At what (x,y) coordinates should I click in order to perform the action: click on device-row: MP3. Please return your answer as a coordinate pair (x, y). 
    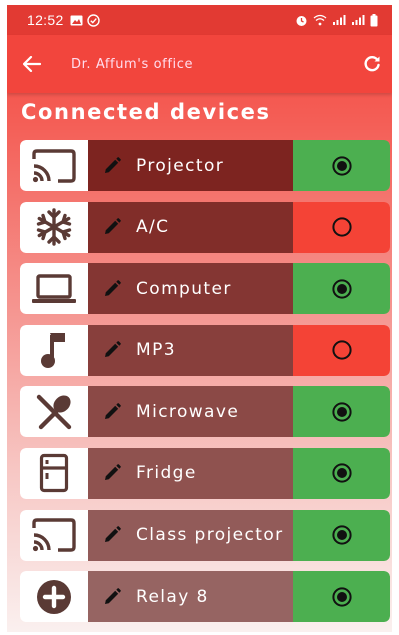
    Looking at the image, I should click on (205, 350).